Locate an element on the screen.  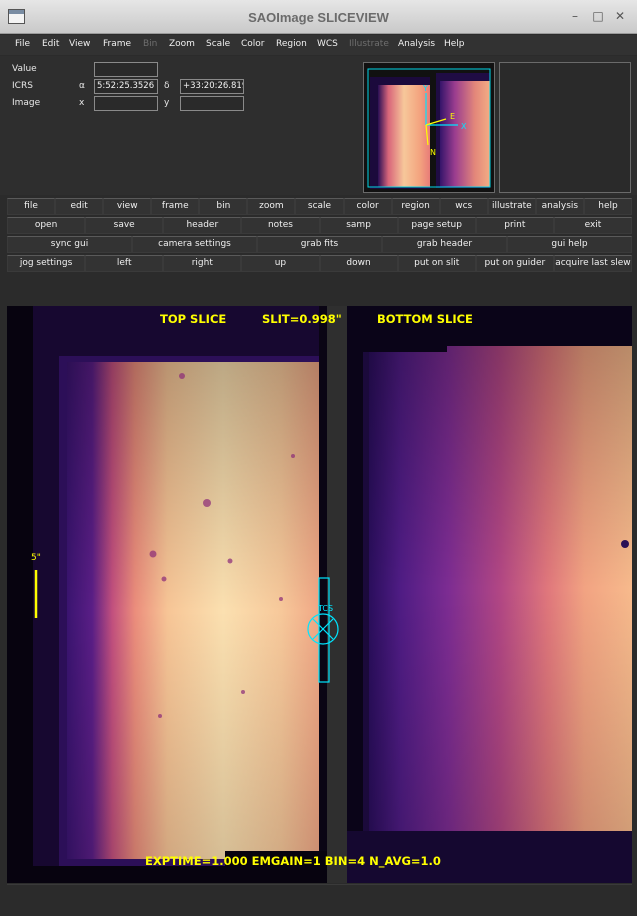
compass-y-label: Y is located at coordinates (425, 88).